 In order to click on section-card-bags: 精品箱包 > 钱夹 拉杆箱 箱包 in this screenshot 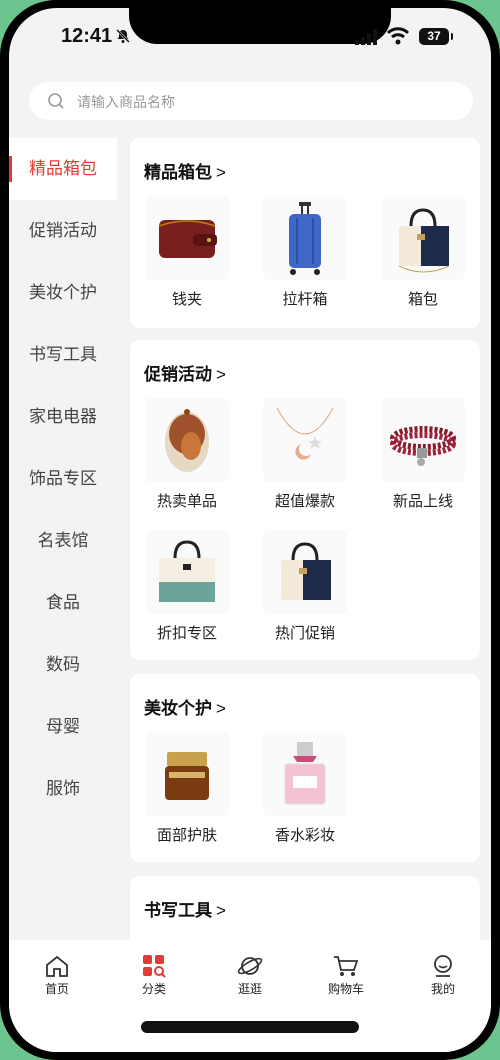, I will do `click(305, 233)`.